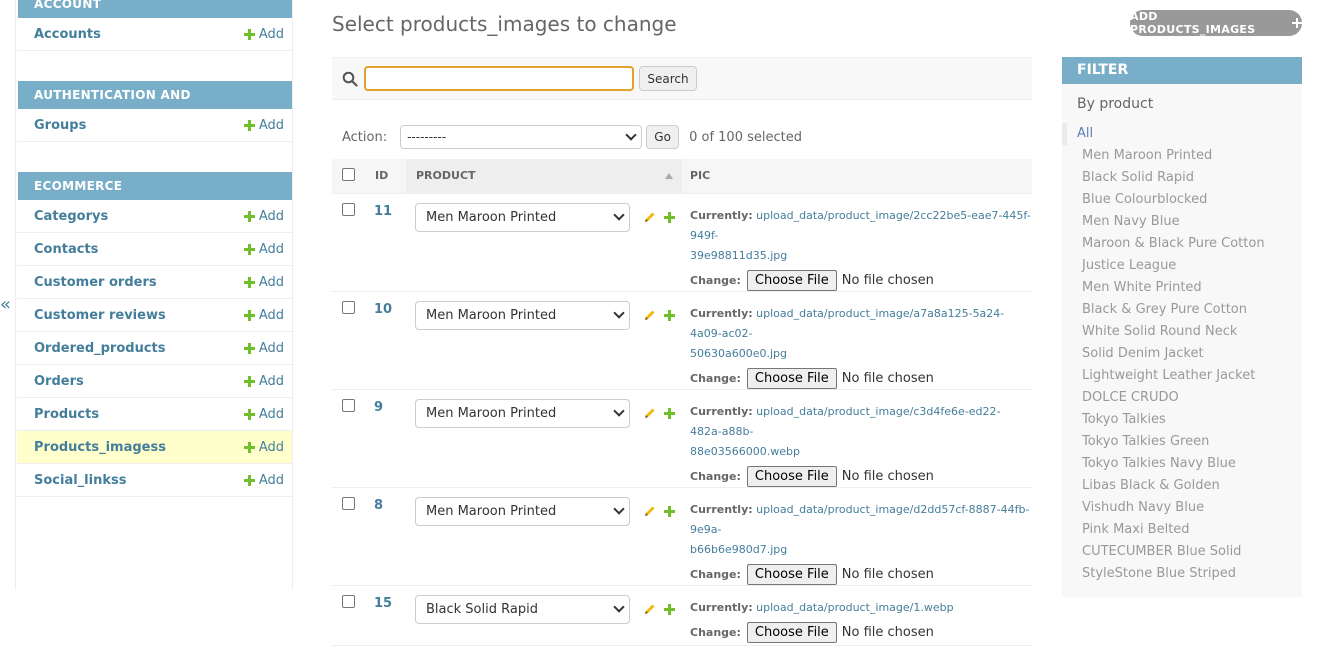  What do you see at coordinates (263, 282) in the screenshot?
I see `add-customer-orders-link: Add` at bounding box center [263, 282].